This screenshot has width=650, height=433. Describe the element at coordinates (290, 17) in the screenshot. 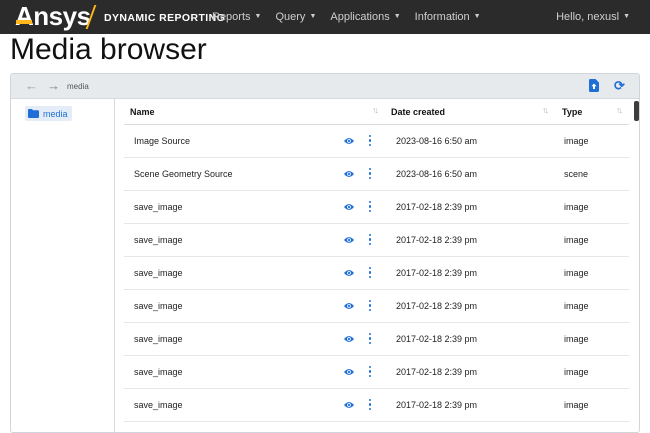

I see `menu-query-label: Query` at that location.